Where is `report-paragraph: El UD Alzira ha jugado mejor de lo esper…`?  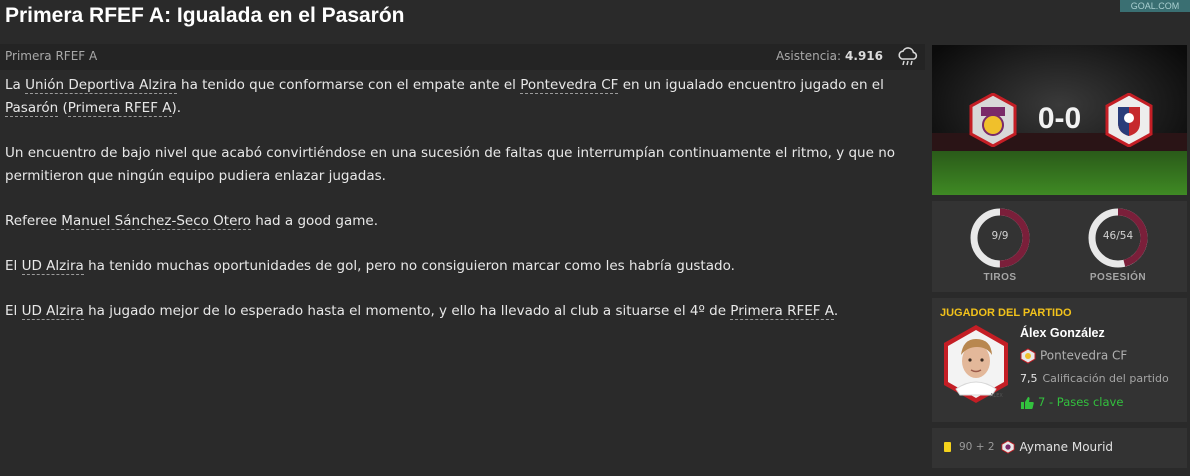
report-paragraph: El UD Alzira ha jugado mejor de lo esper… is located at coordinates (460, 311).